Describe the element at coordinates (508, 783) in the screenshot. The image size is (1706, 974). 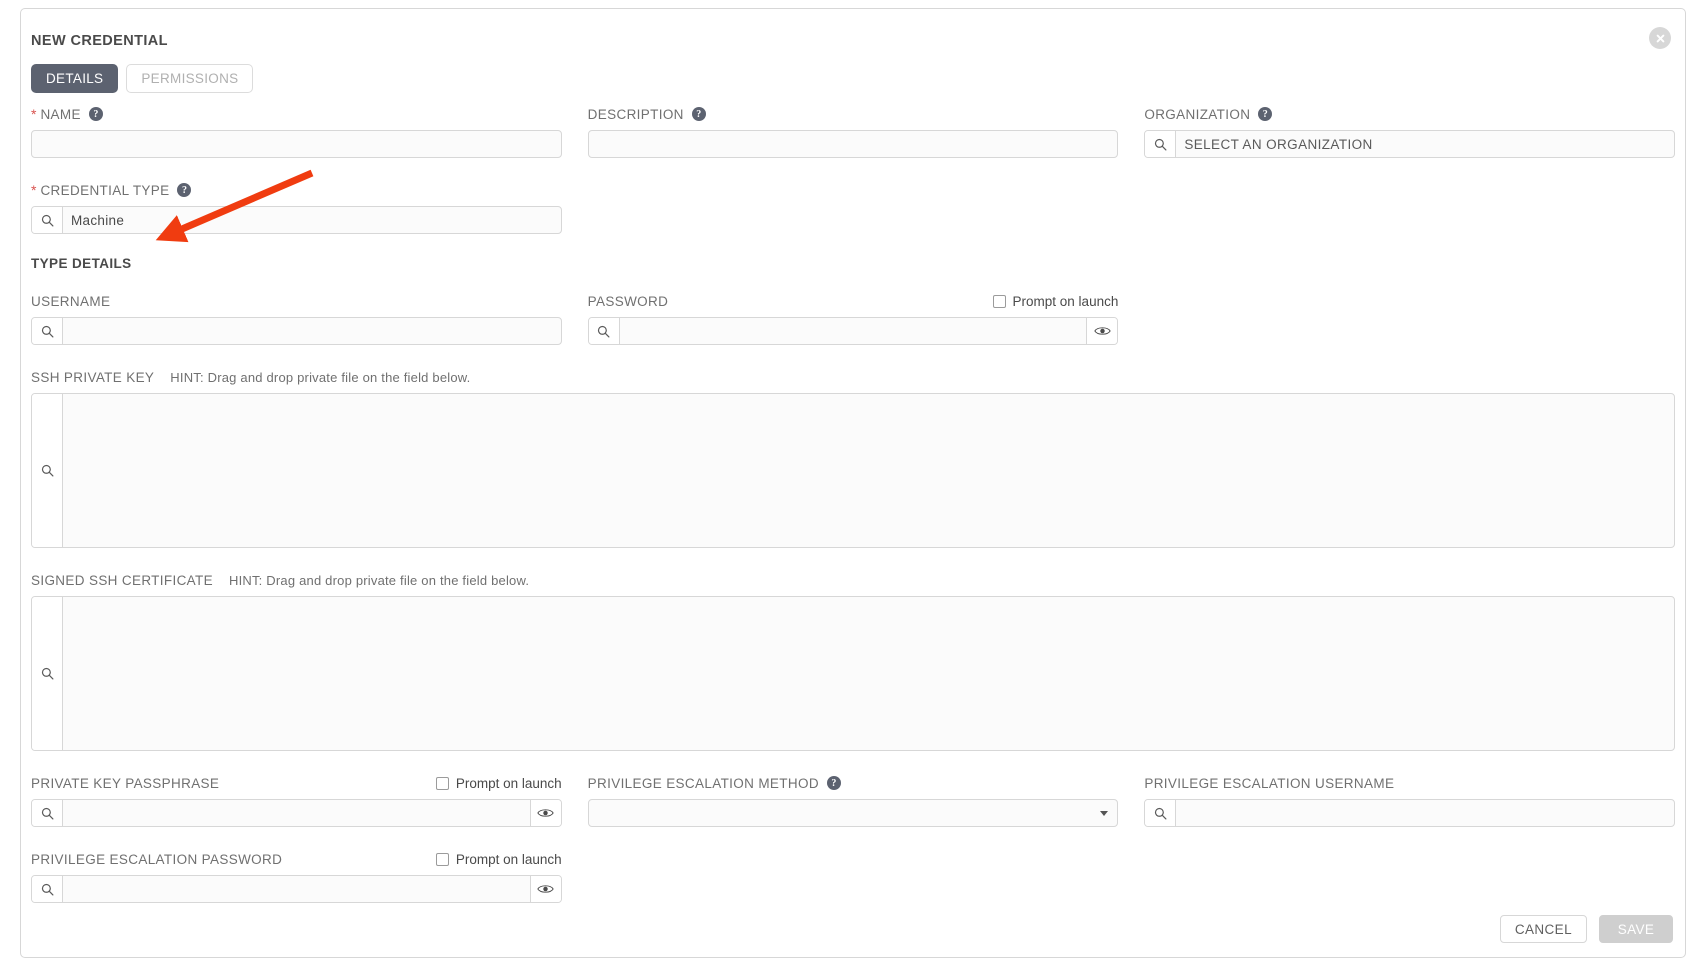
I see `passphrase-prompt-on-launch-label: Prompt on launch` at that location.